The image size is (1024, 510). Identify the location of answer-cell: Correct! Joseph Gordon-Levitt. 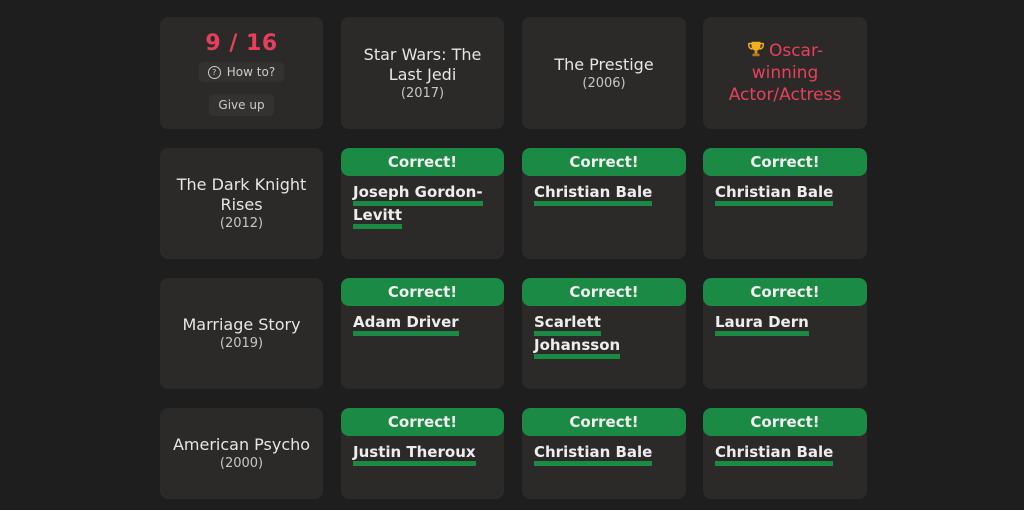
(422, 203).